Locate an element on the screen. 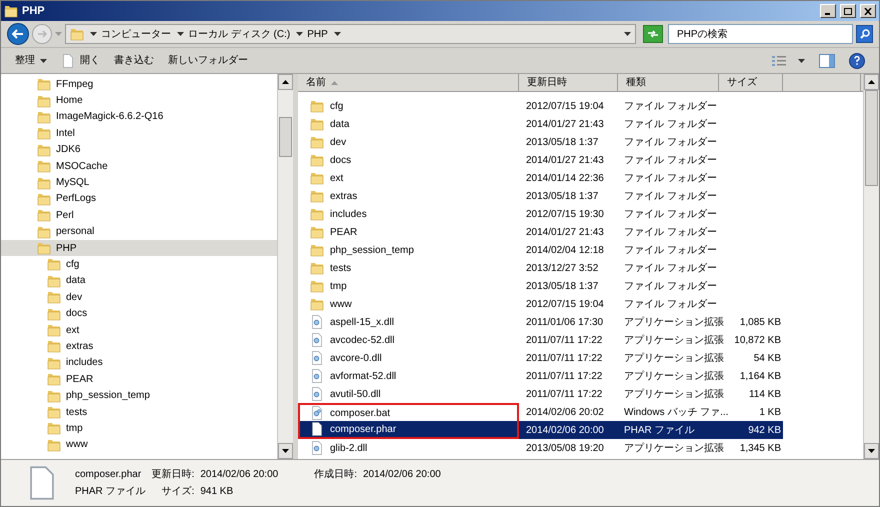 The width and height of the screenshot is (880, 507). toolbar-button: 新しいフォルダー is located at coordinates (208, 60).